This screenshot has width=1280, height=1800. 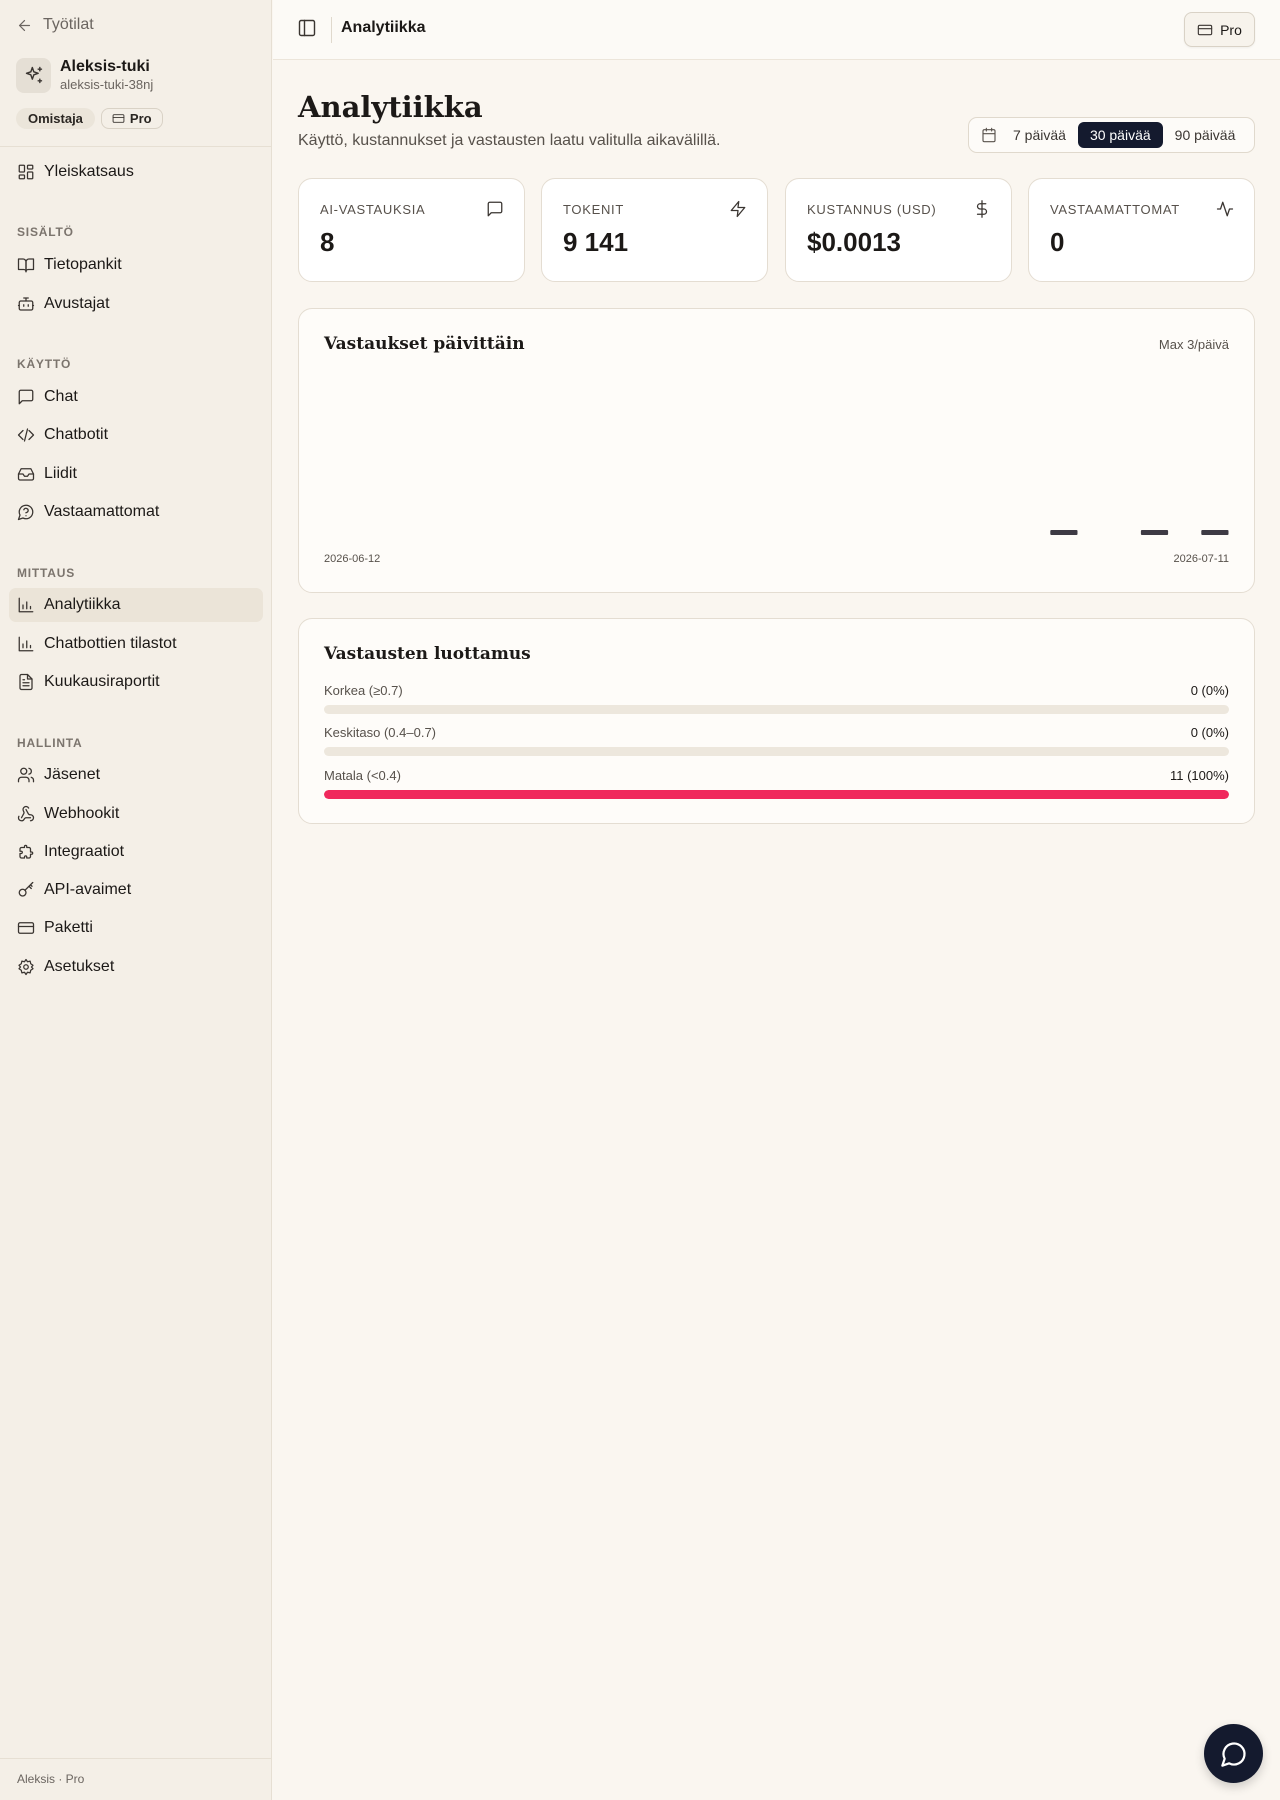 I want to click on section-content-title: SISÄLTÖ, so click(x=45, y=232).